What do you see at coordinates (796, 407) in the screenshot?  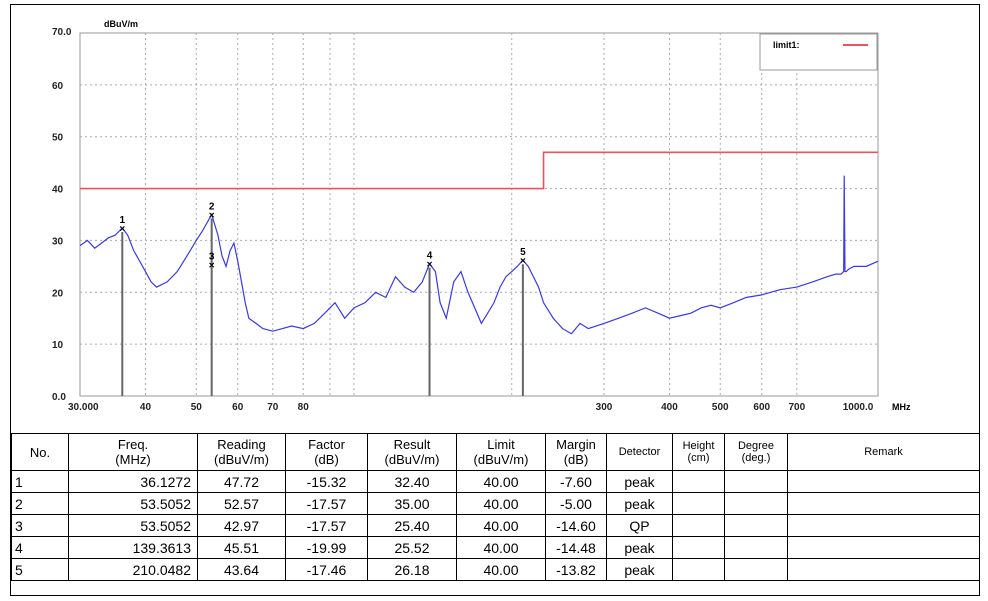 I see `x-tick-label: 700` at bounding box center [796, 407].